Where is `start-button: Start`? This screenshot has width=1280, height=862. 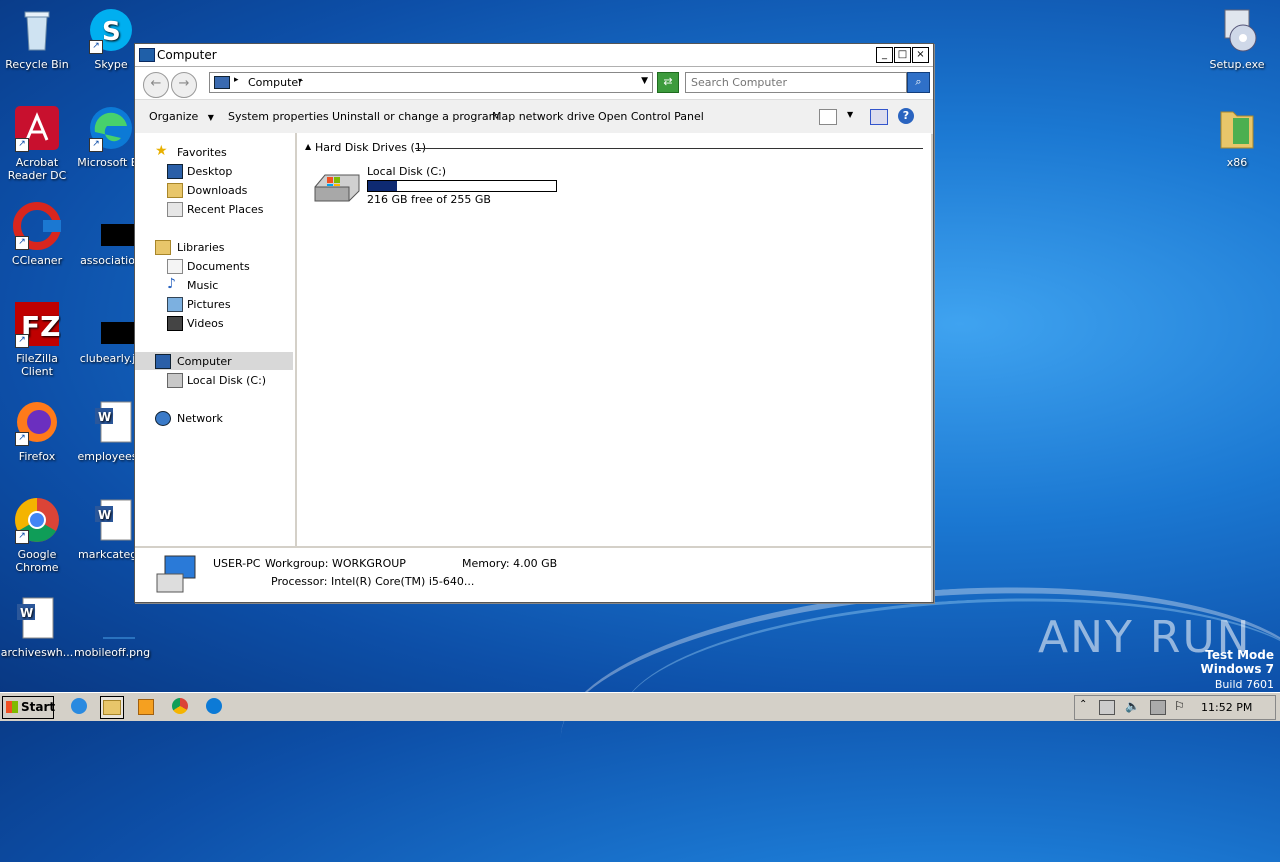 start-button: Start is located at coordinates (29, 707).